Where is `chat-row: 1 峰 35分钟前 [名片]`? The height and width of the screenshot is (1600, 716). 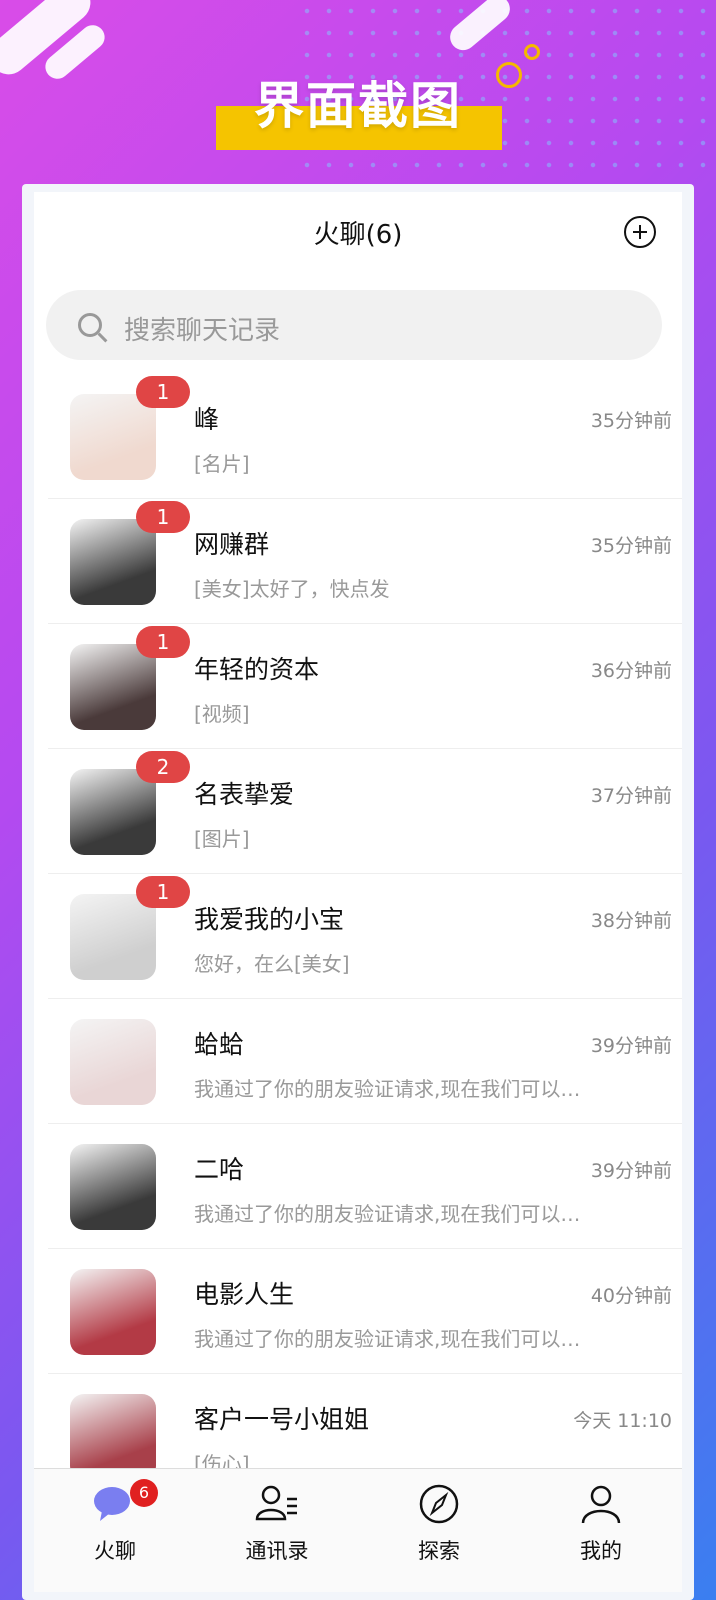 chat-row: 1 峰 35分钟前 [名片] is located at coordinates (365, 436).